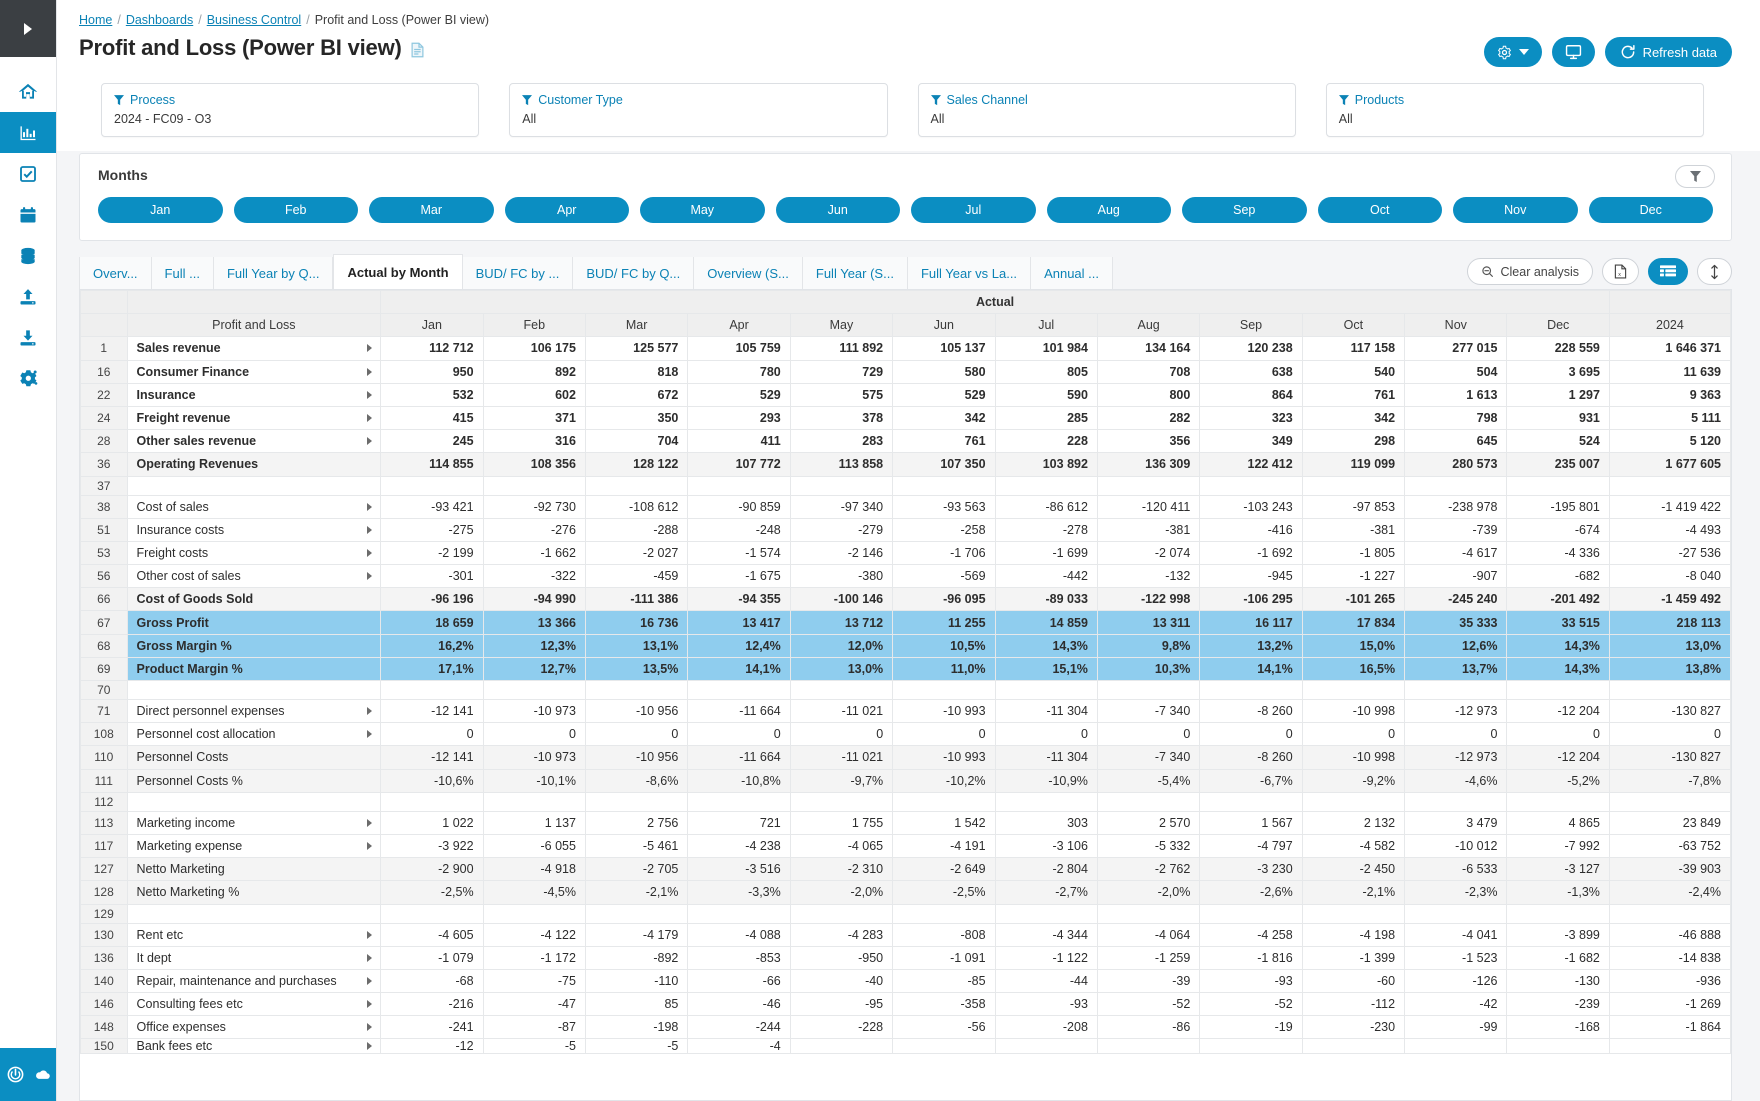 The image size is (1760, 1101). I want to click on table-cell: -4,6%, so click(1456, 780).